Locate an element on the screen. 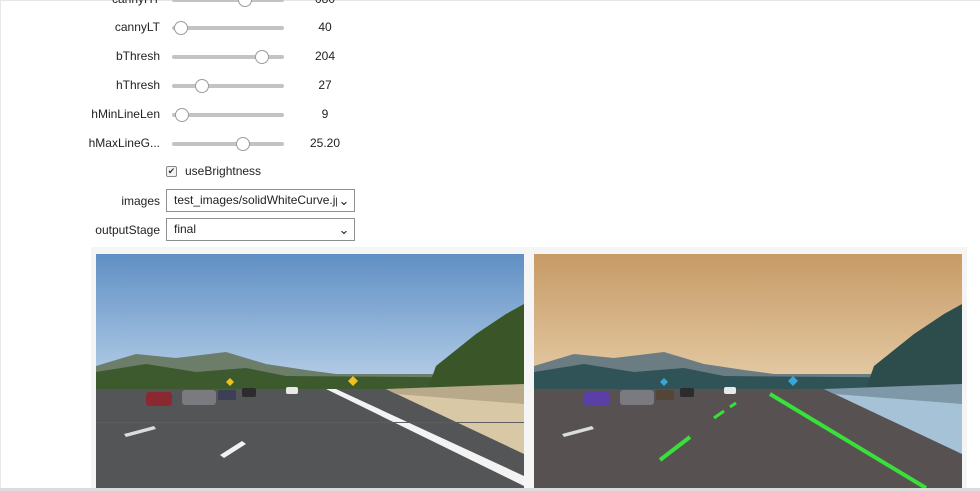 The height and width of the screenshot is (491, 980). check-icon: ✔ is located at coordinates (171, 171).